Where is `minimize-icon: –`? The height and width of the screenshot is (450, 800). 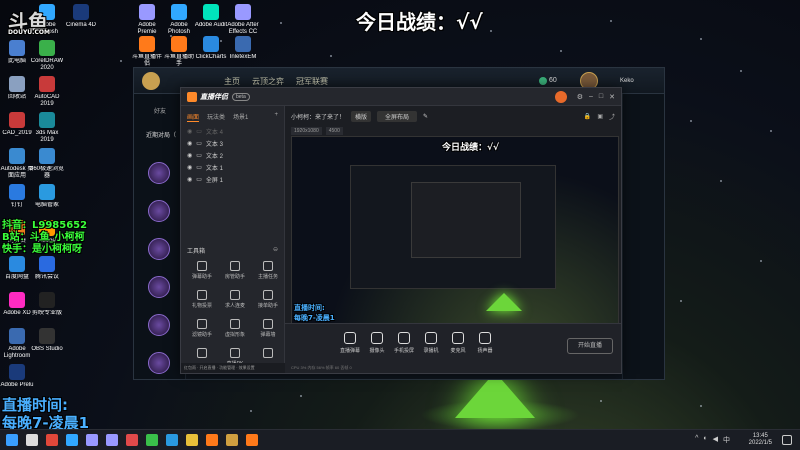
minimize-icon: – is located at coordinates (591, 96).